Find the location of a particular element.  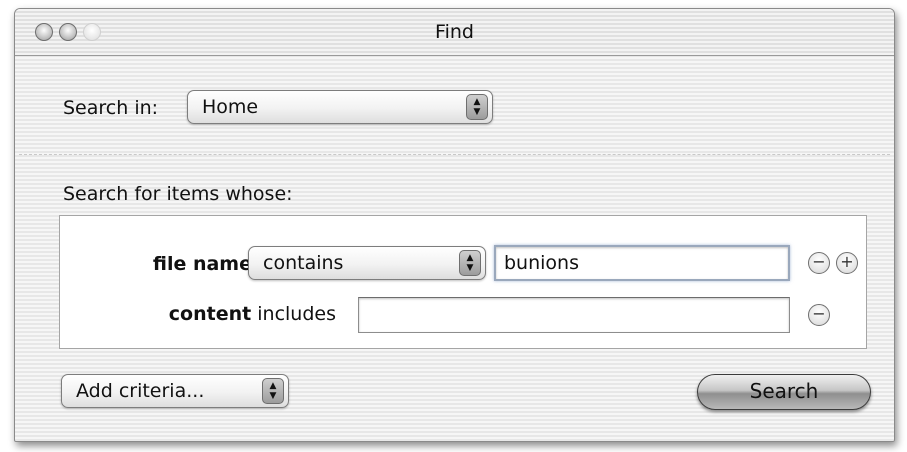

file-name-operator-value: contains is located at coordinates (303, 263).